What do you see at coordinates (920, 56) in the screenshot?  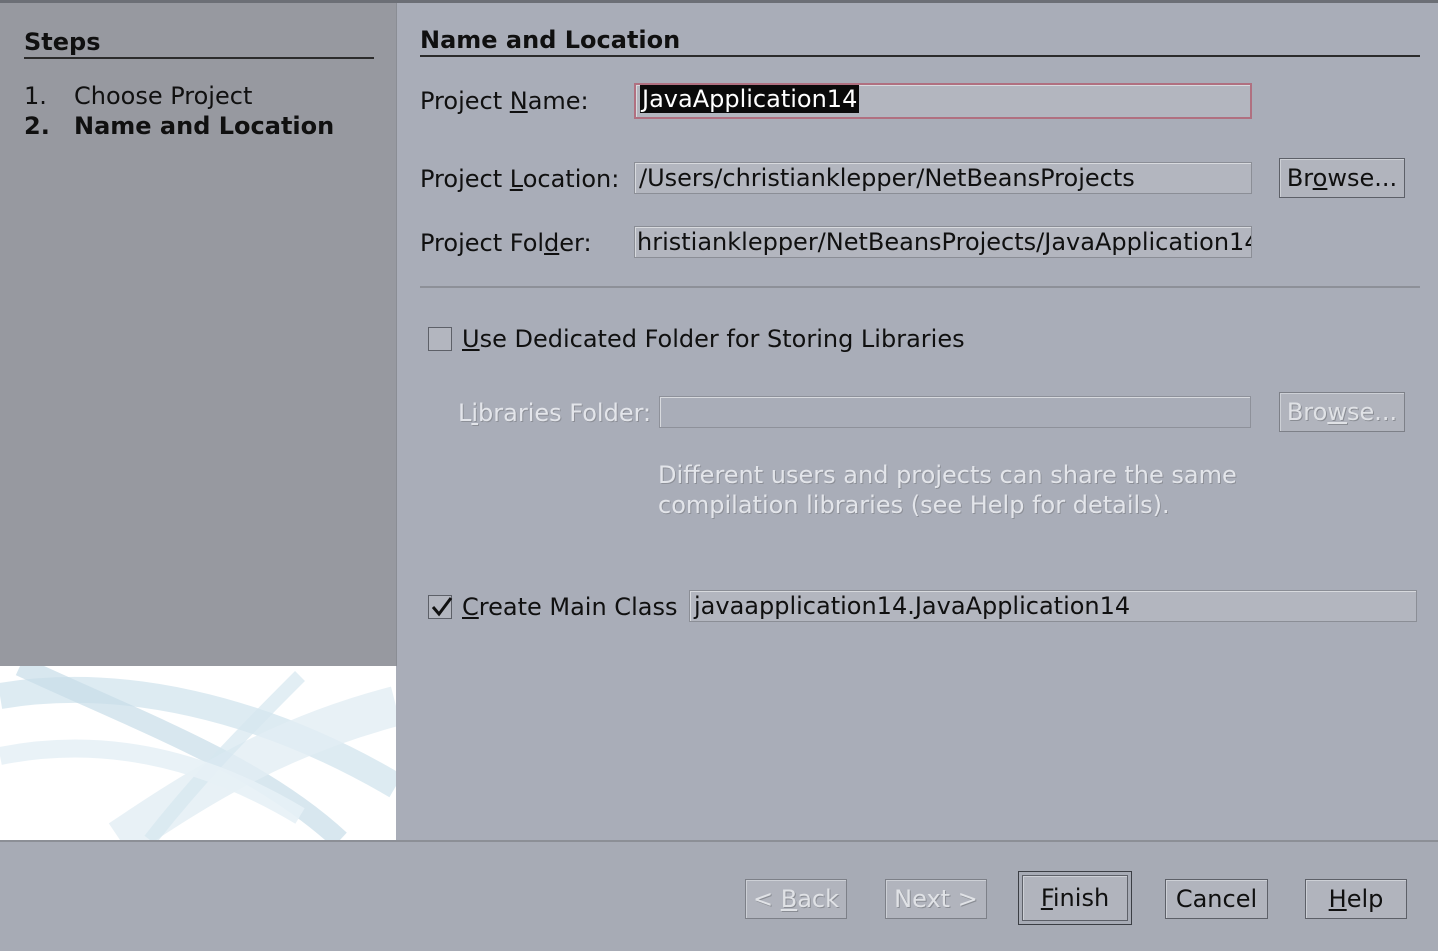 I see `title-divider` at bounding box center [920, 56].